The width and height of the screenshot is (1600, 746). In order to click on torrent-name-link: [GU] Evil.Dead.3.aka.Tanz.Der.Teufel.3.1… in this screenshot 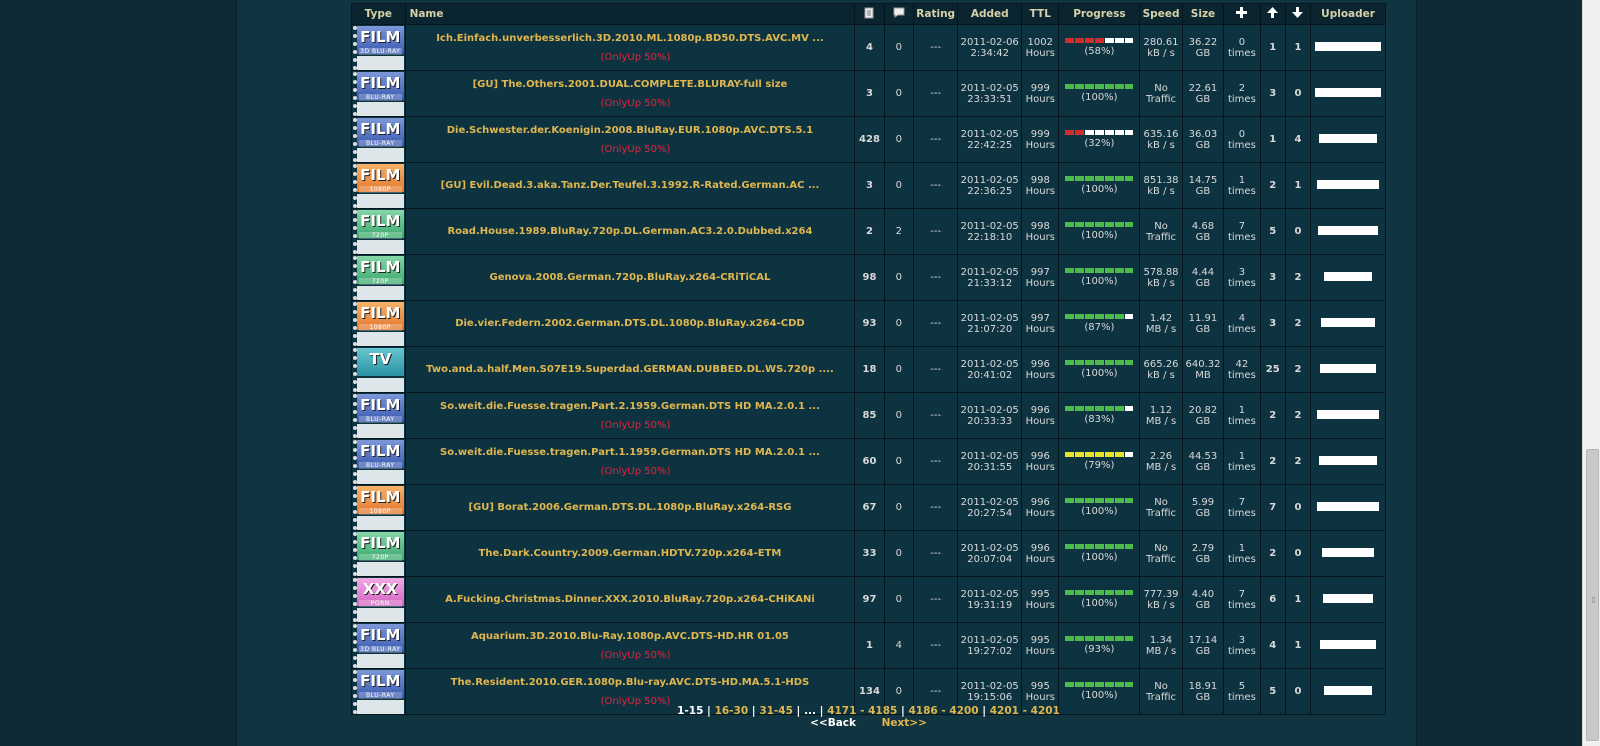, I will do `click(630, 185)`.